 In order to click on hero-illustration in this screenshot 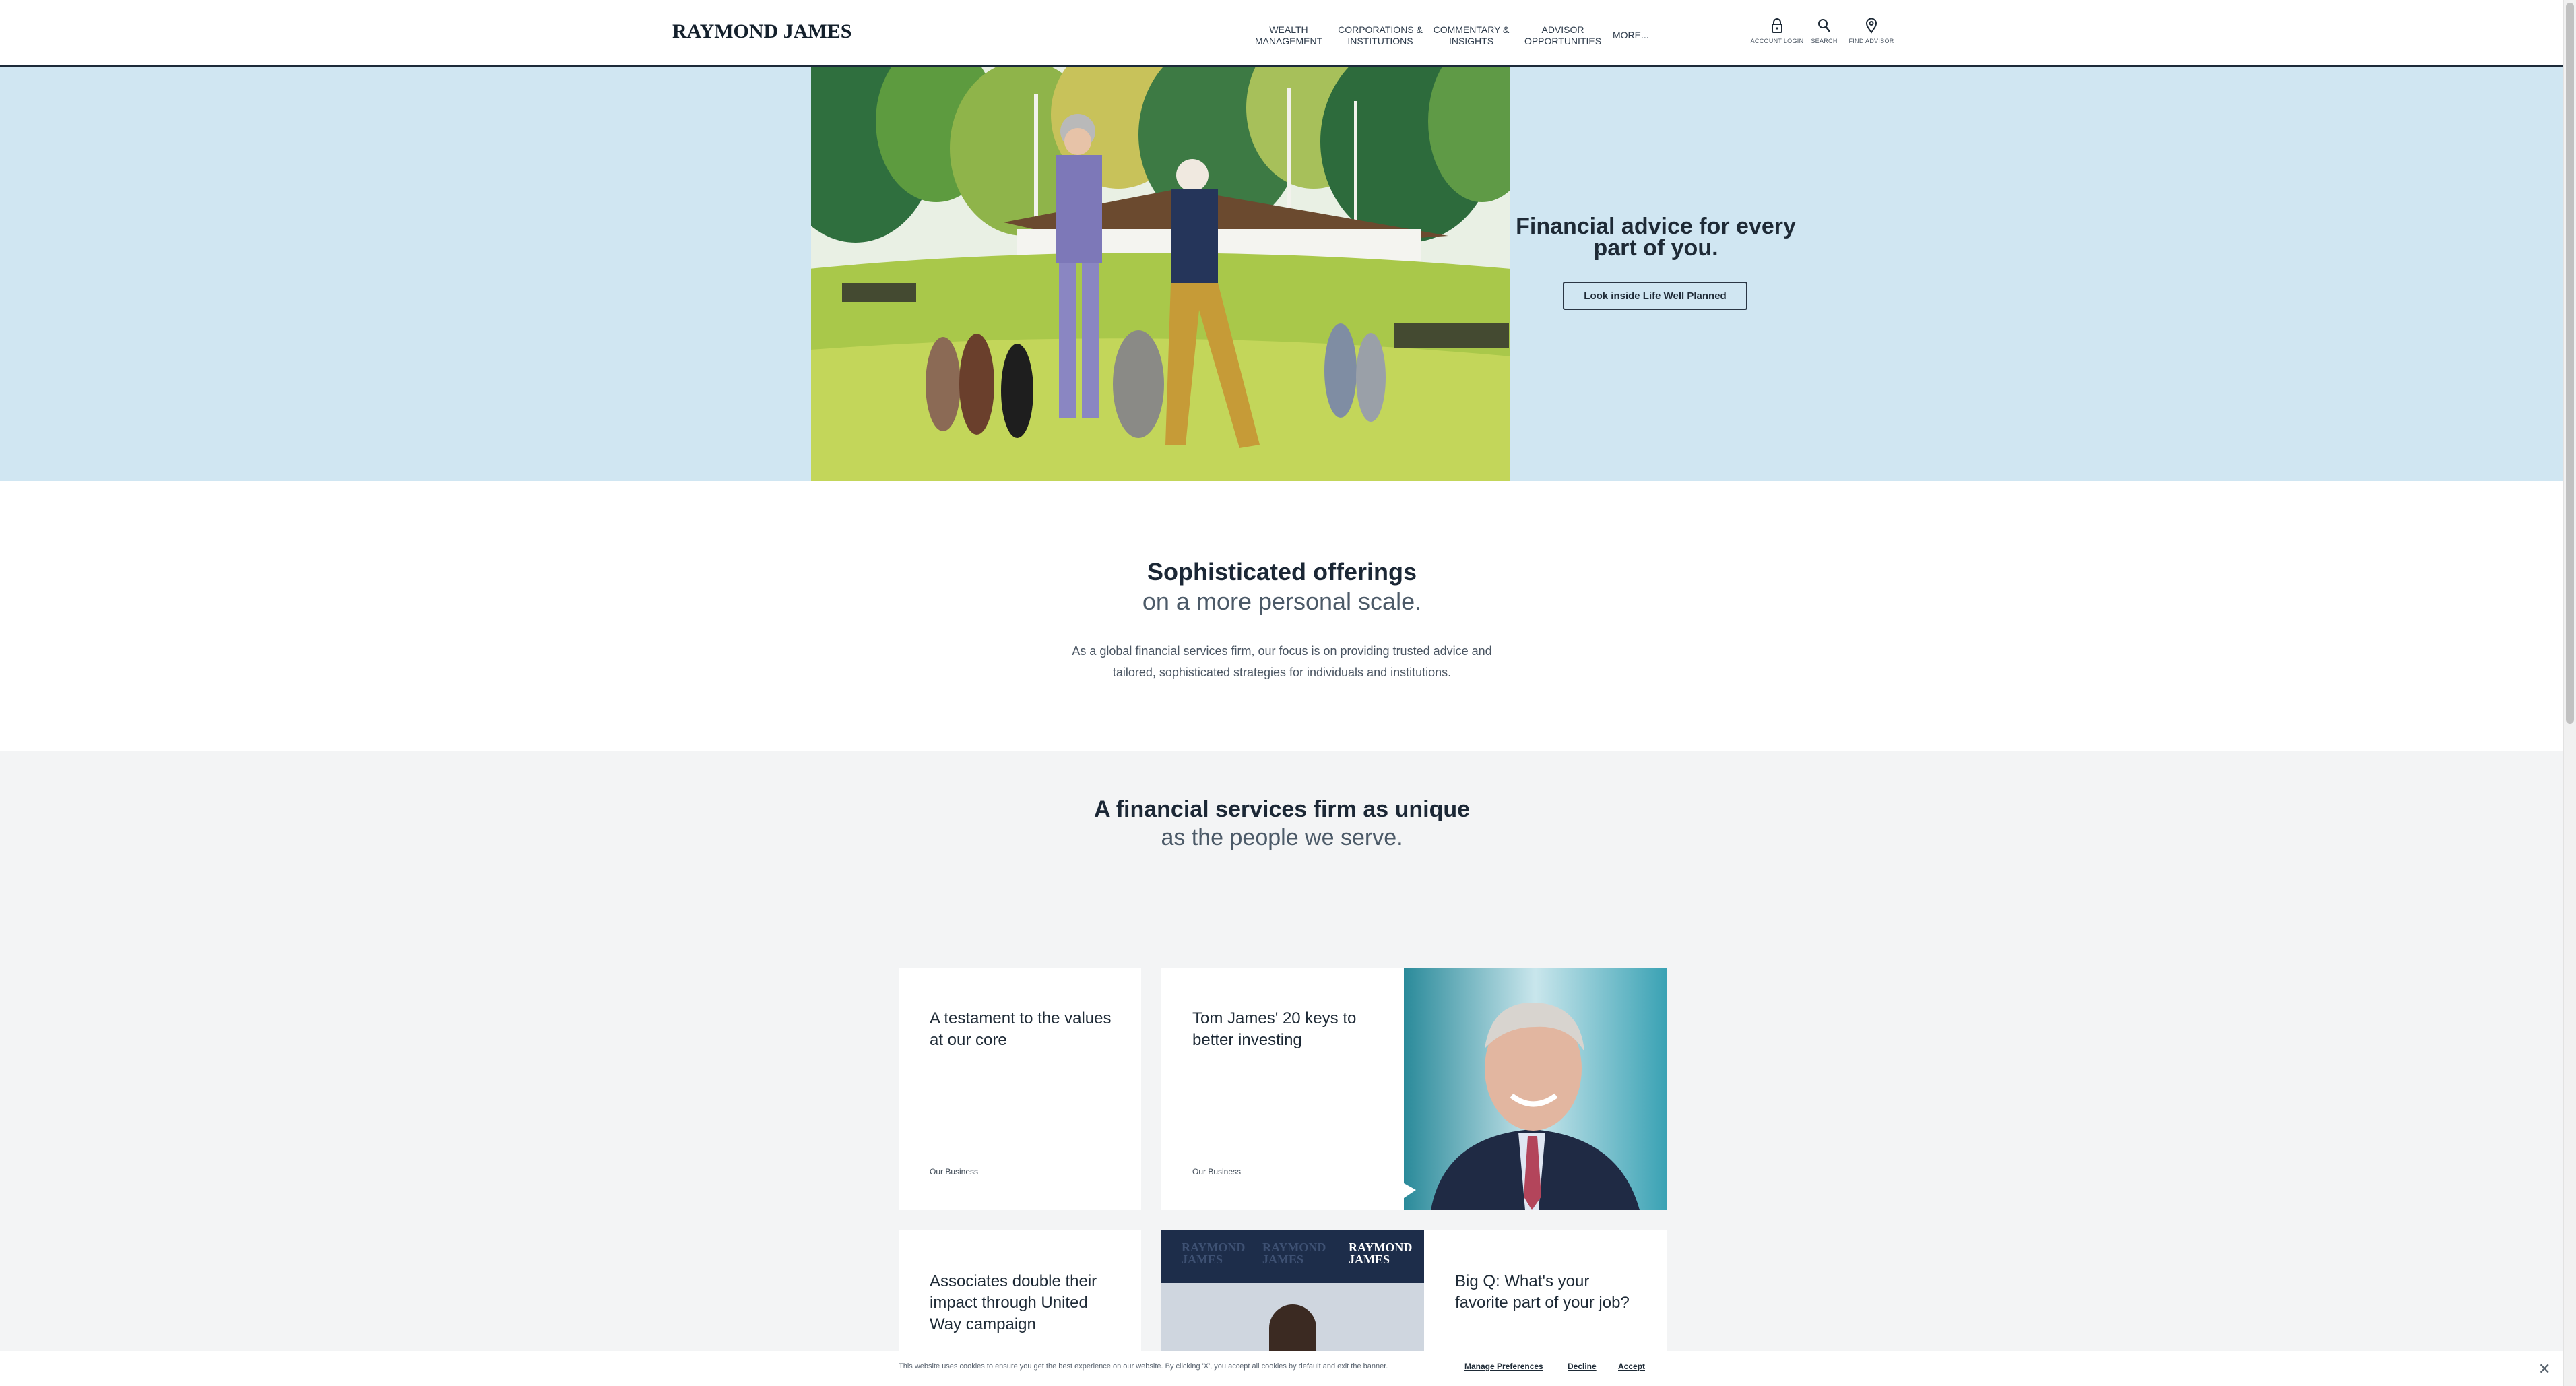, I will do `click(1161, 274)`.